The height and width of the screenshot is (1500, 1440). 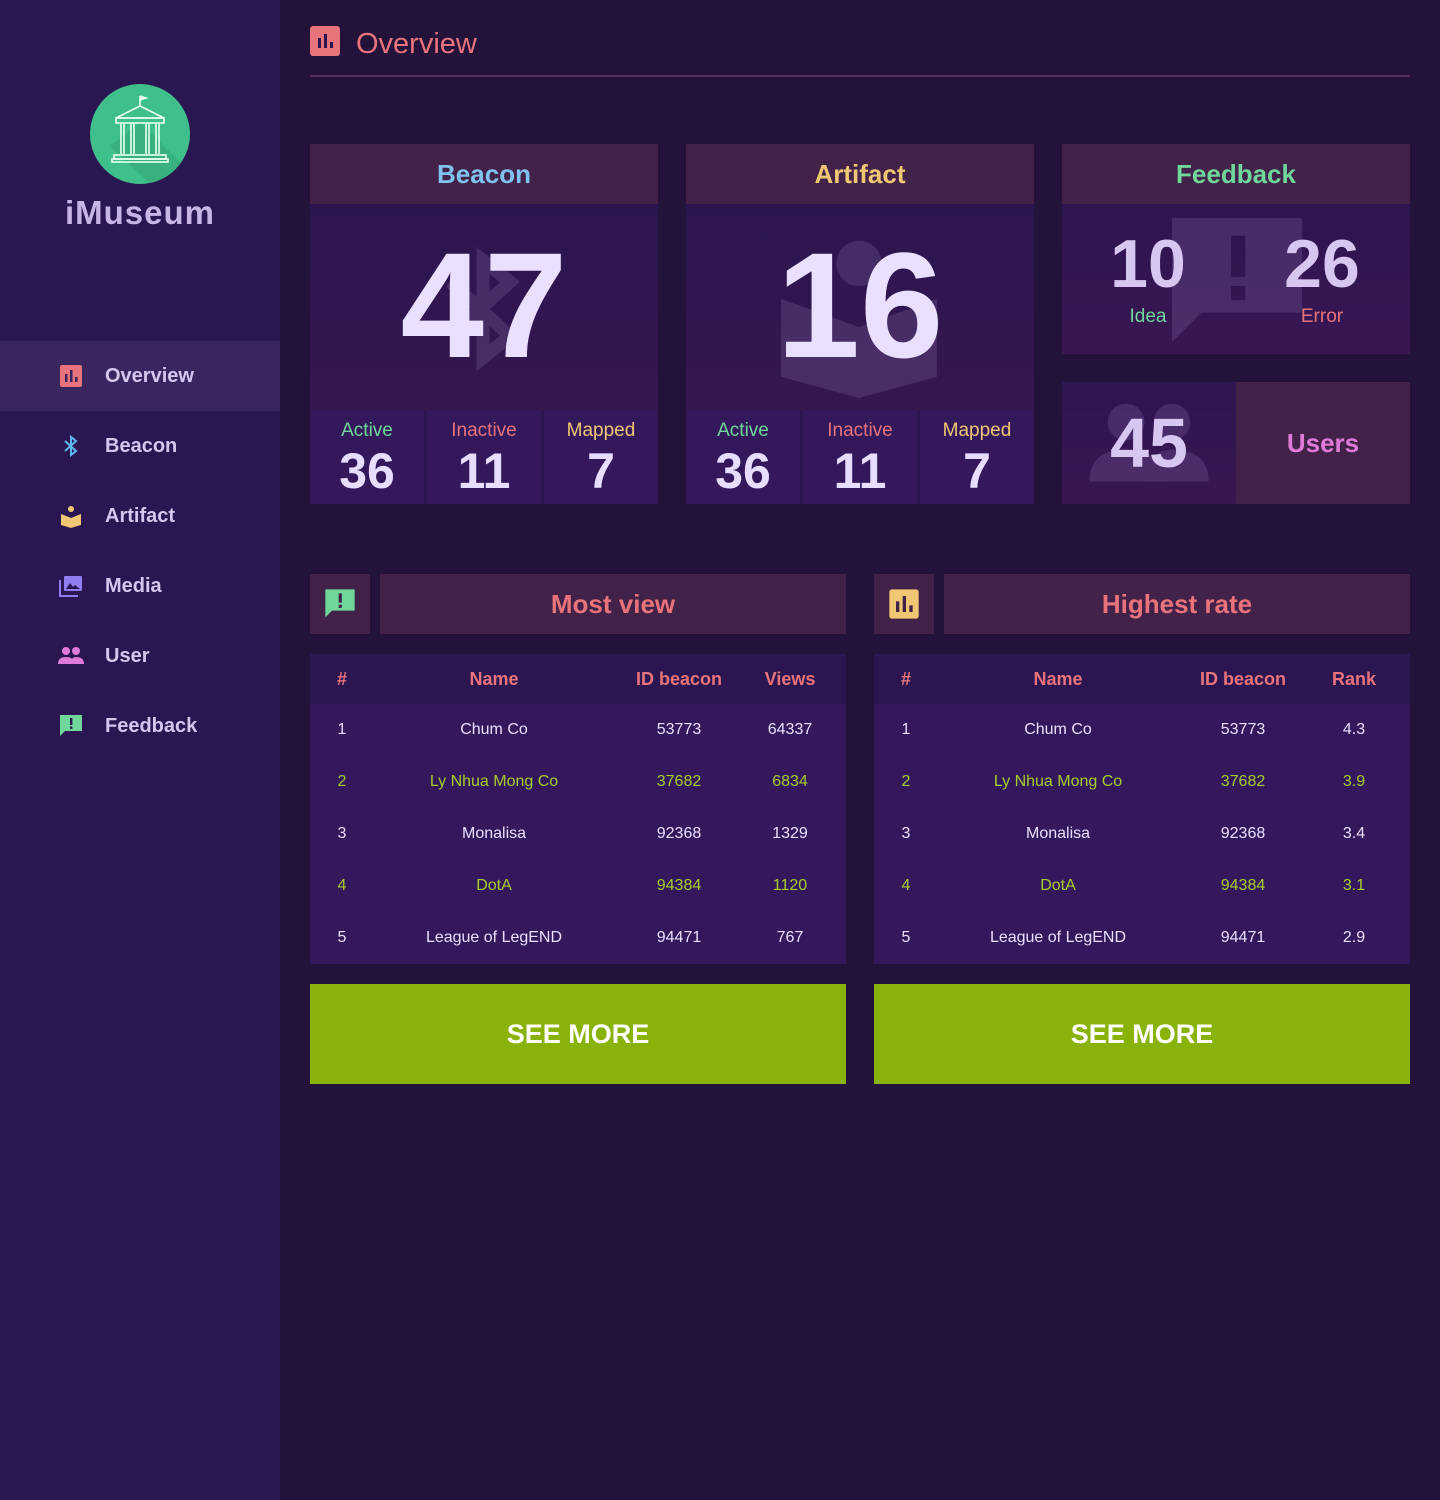 What do you see at coordinates (790, 781) in the screenshot?
I see `cell-views: 6834` at bounding box center [790, 781].